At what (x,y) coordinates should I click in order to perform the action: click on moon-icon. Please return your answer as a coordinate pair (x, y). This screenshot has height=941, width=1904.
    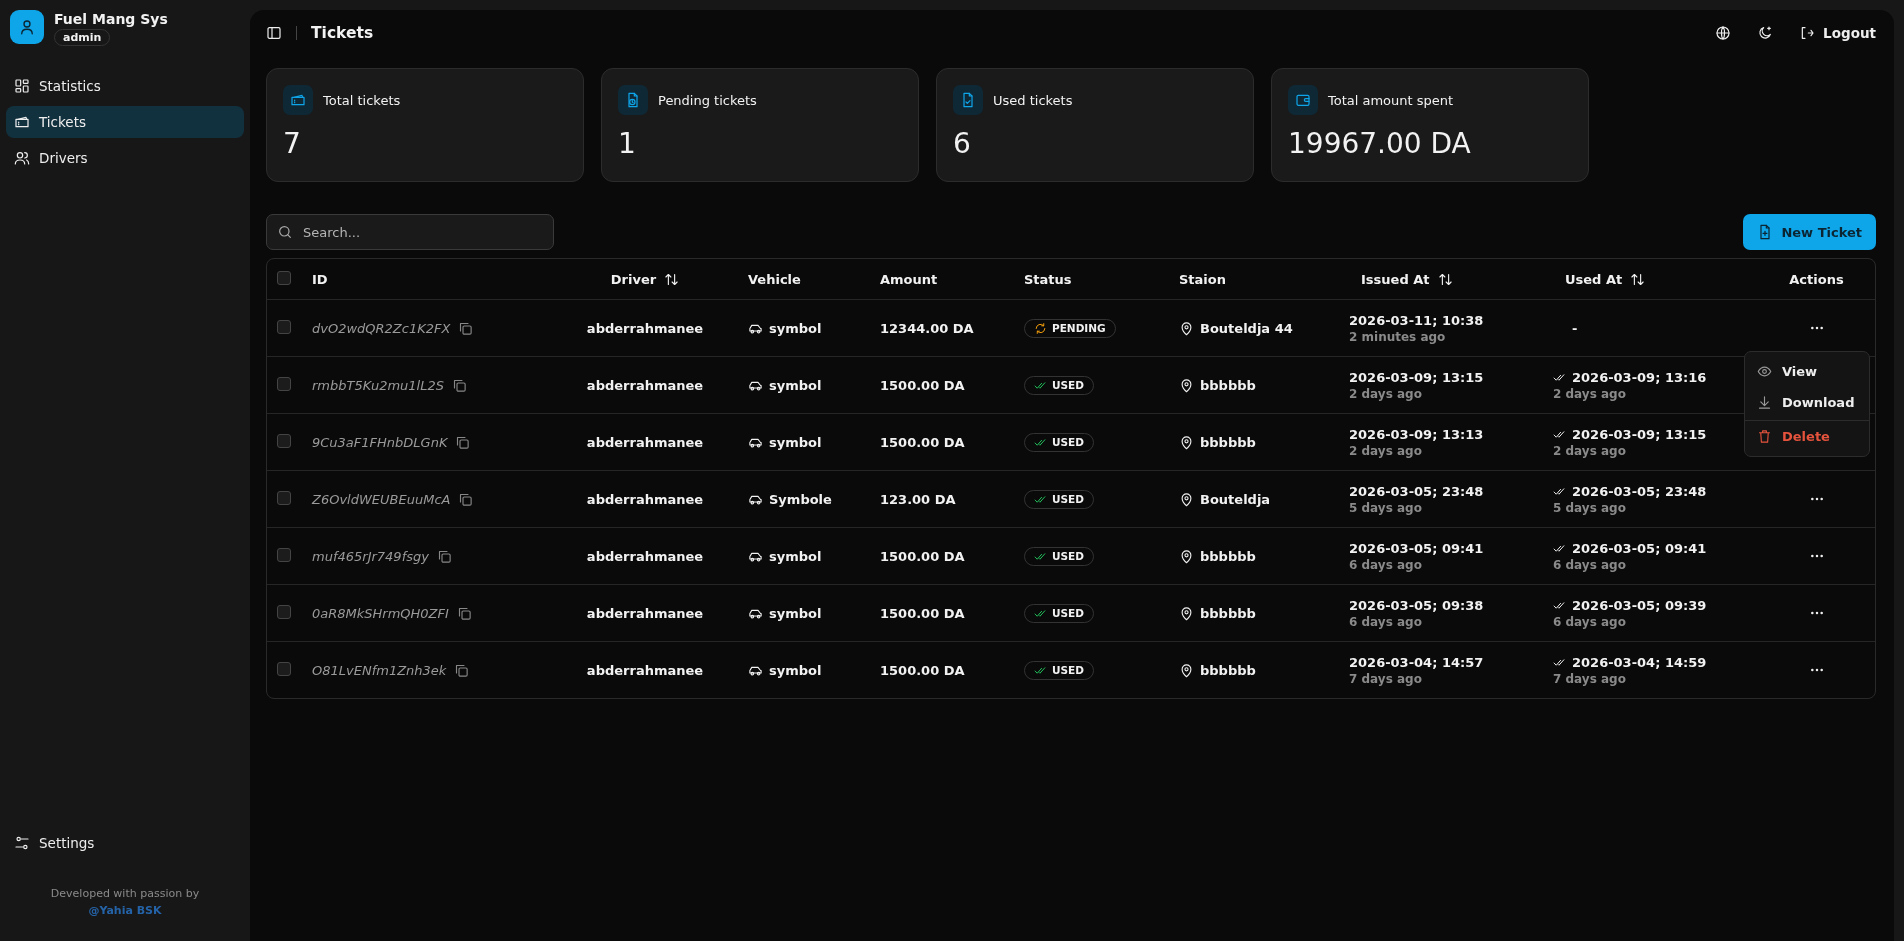
    Looking at the image, I should click on (1765, 33).